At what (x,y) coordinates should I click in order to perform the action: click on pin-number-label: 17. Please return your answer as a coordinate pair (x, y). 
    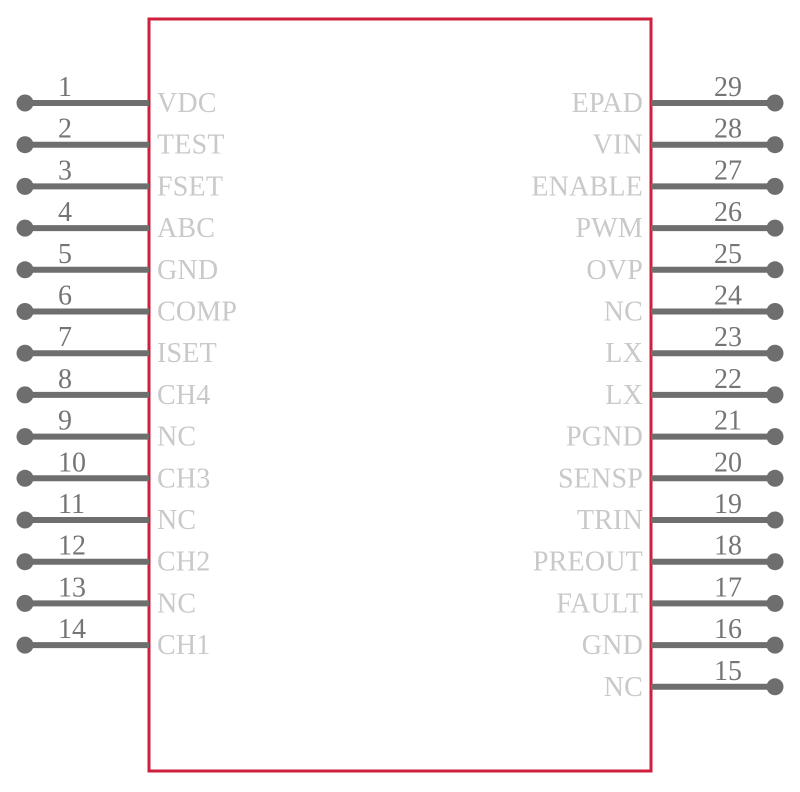
    Looking at the image, I should click on (728, 587).